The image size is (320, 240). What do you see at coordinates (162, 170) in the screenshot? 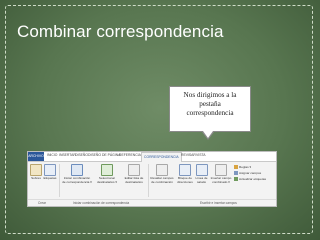
I see `highlight-icon` at bounding box center [162, 170].